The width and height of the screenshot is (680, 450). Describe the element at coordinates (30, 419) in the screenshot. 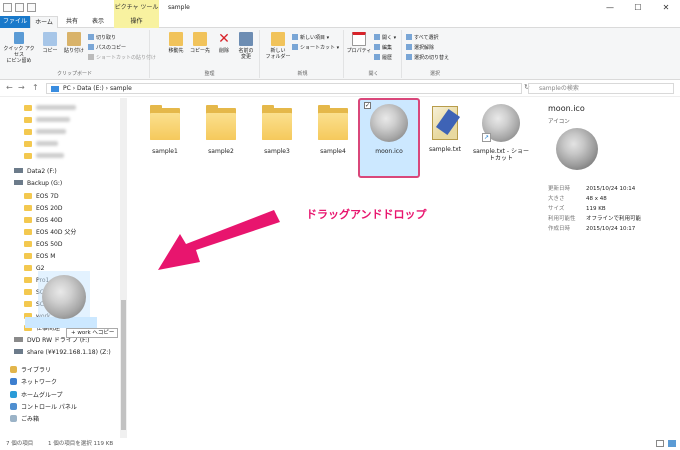

I see `sidebar-item-label: ごみ箱` at that location.